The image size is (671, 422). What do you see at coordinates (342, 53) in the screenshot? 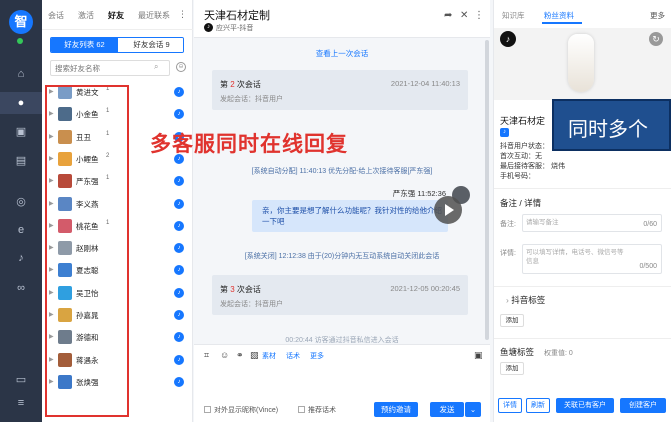
I see `view-previous-link: 查看上一次会话` at bounding box center [342, 53].